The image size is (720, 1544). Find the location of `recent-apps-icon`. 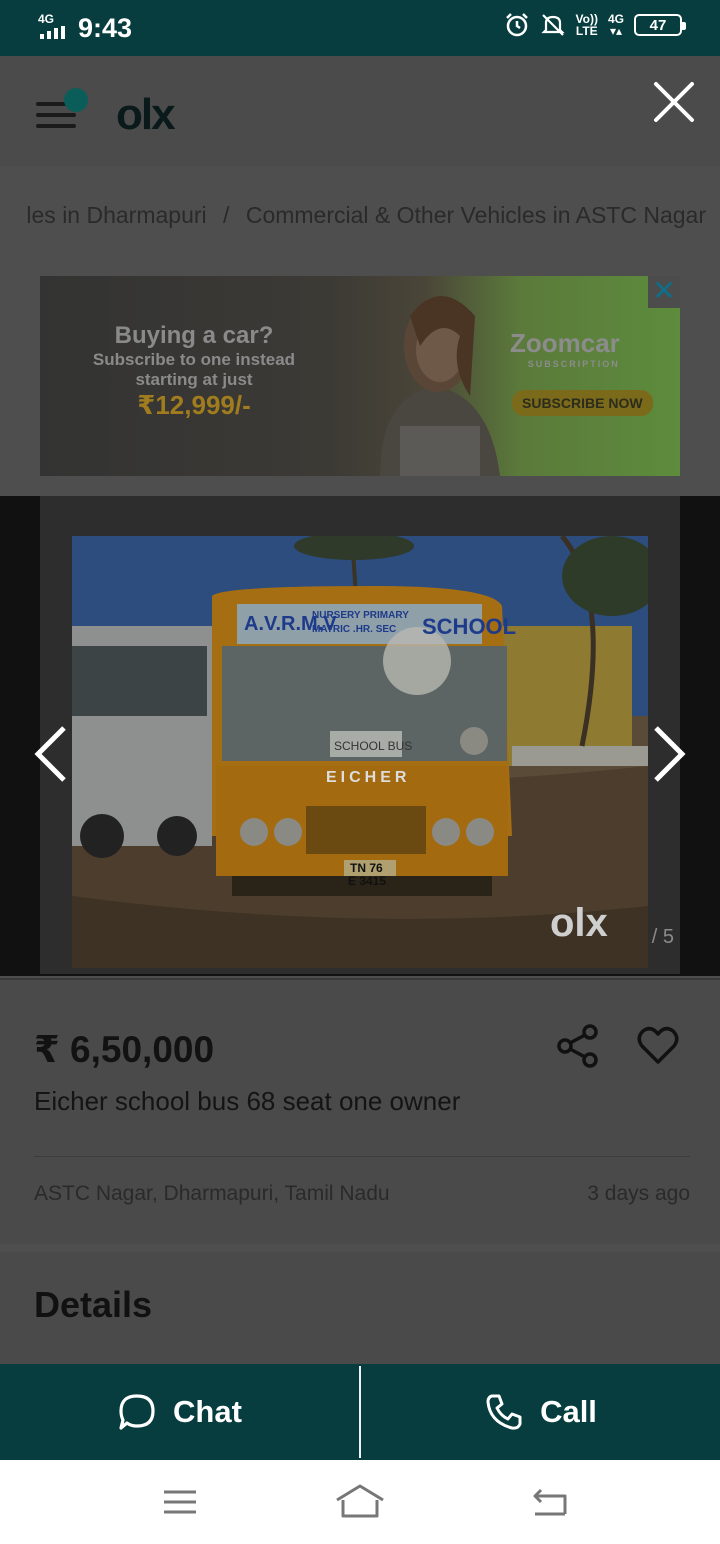

recent-apps-icon is located at coordinates (180, 1502).